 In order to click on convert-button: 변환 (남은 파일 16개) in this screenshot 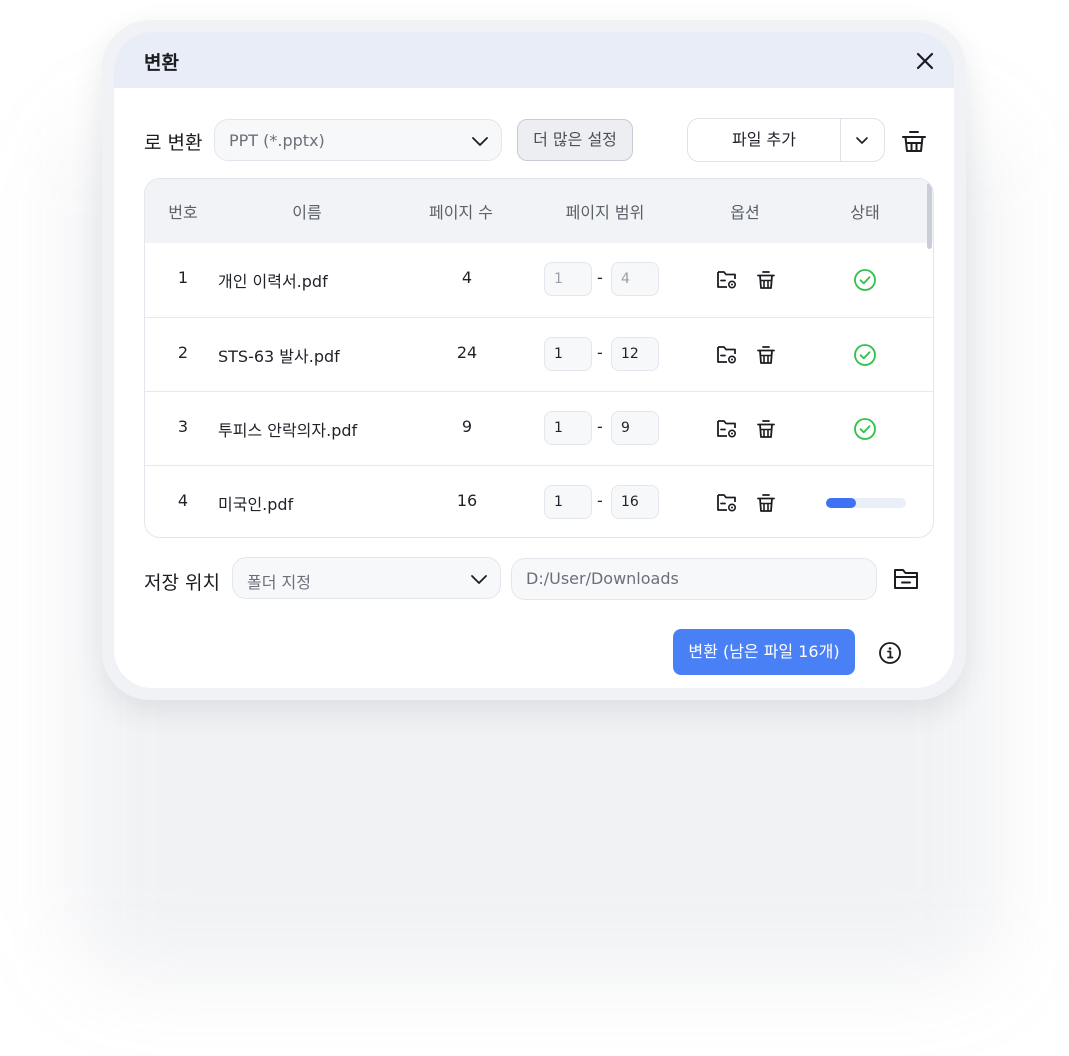, I will do `click(764, 652)`.